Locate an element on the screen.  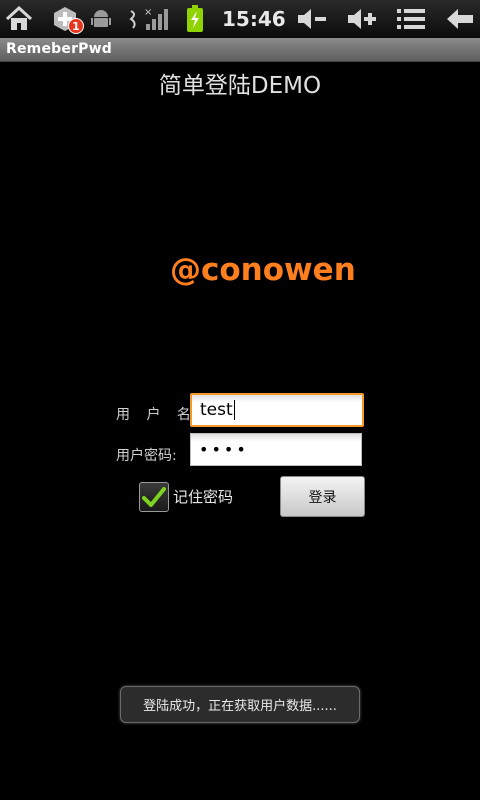
remember-password-label: 记住密码 is located at coordinates (203, 496).